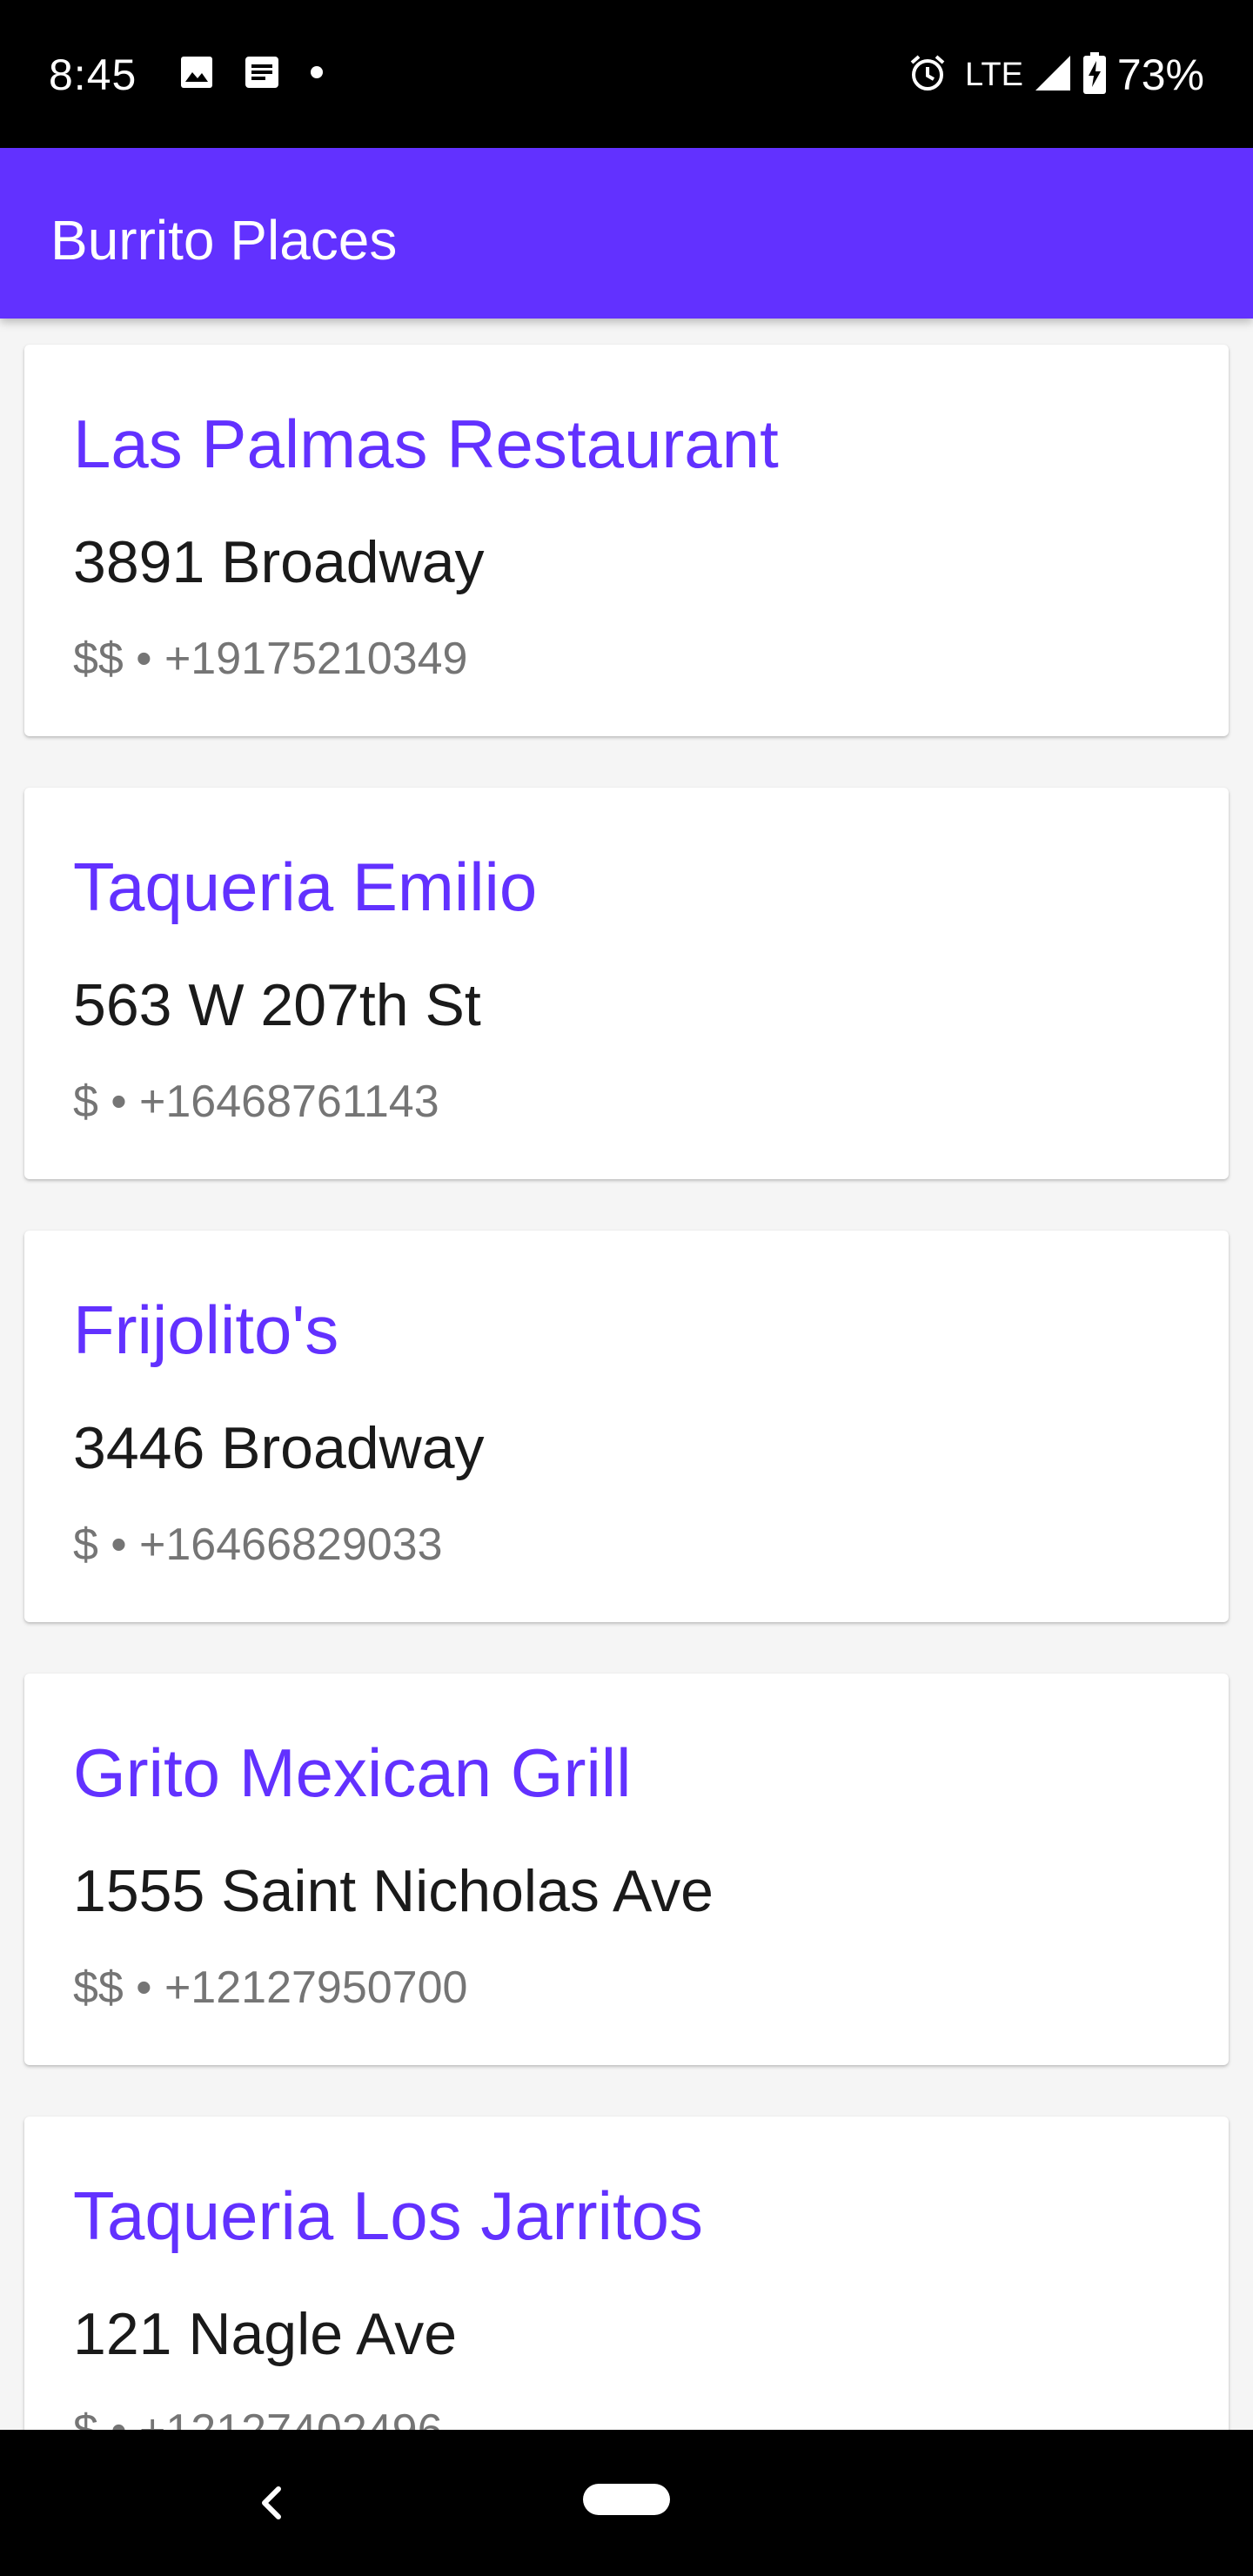  I want to click on place-address: 563 W 207th St, so click(277, 1005).